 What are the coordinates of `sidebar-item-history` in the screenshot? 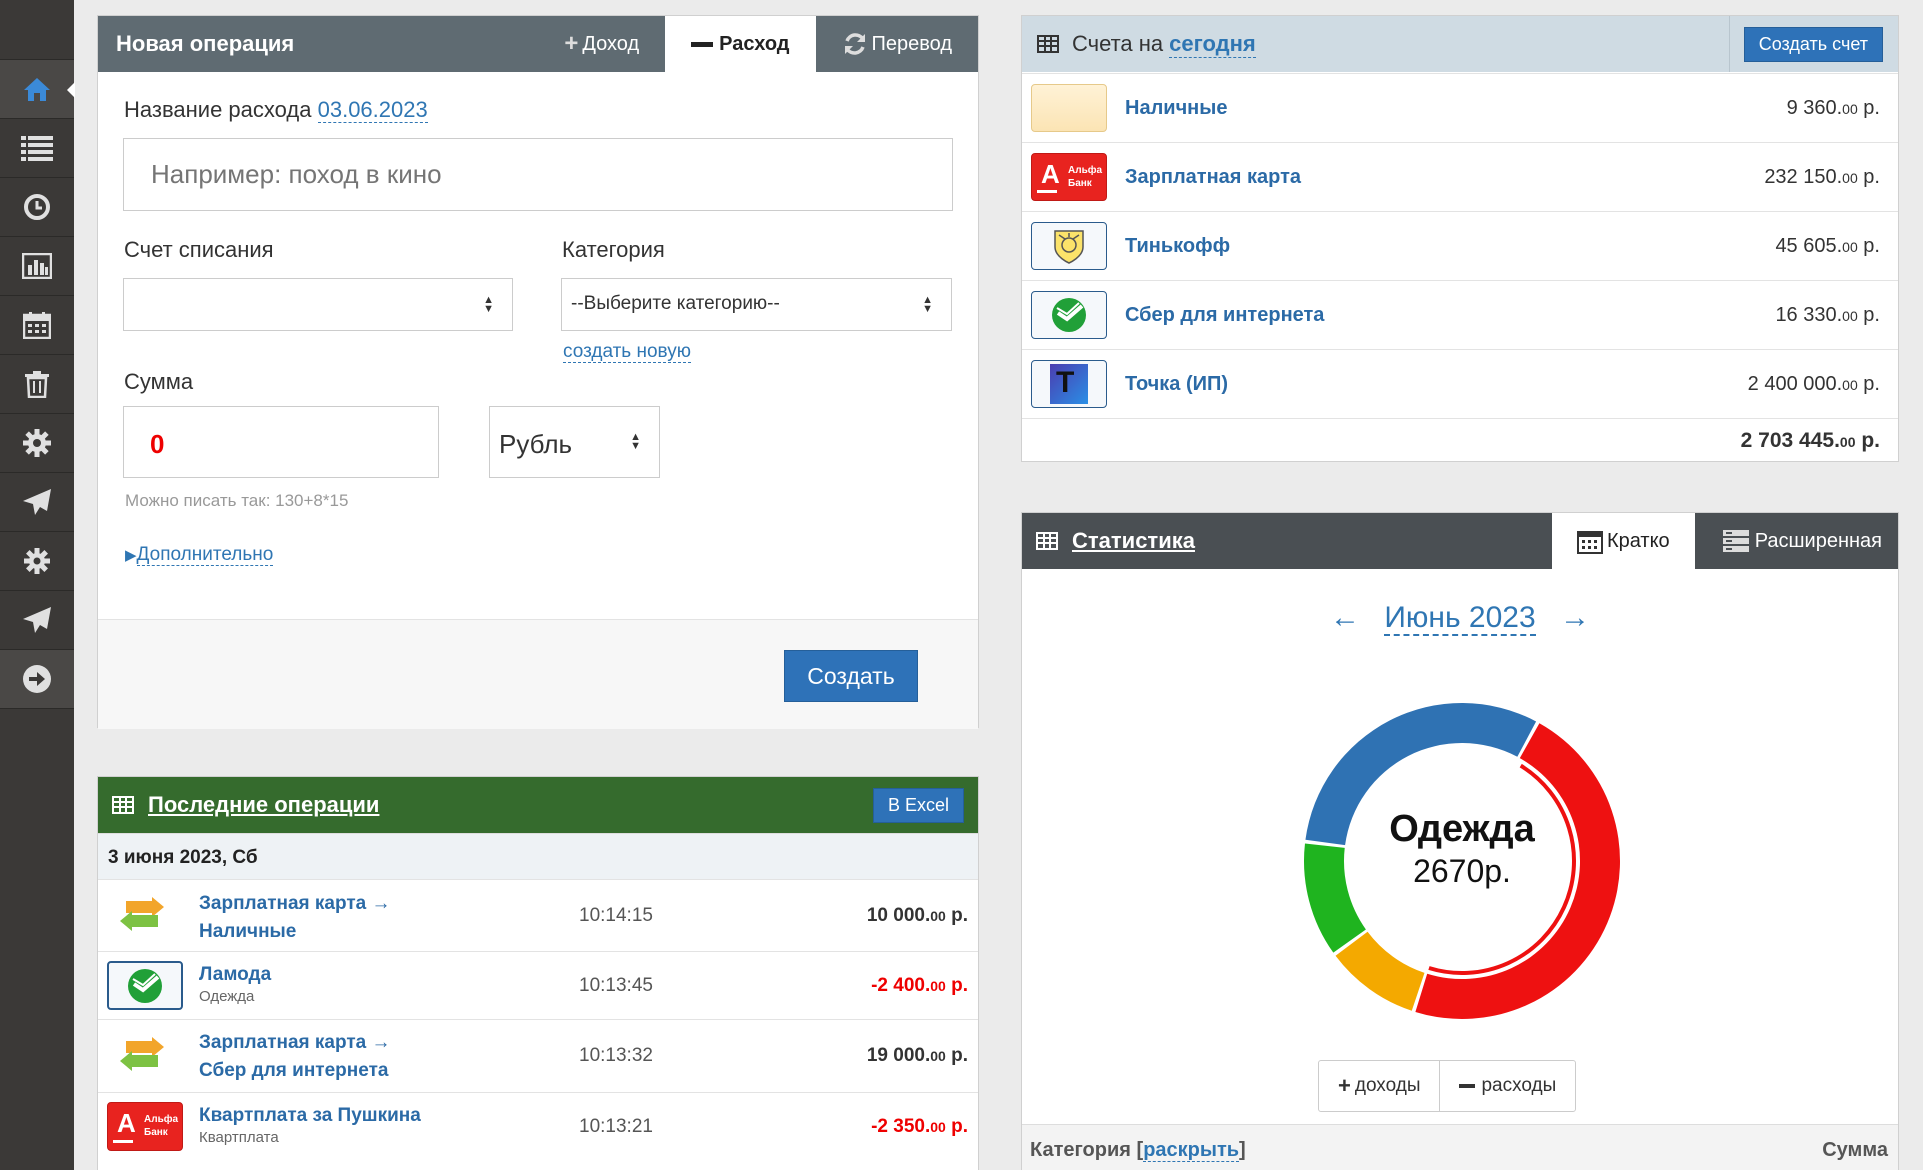 It's located at (37, 207).